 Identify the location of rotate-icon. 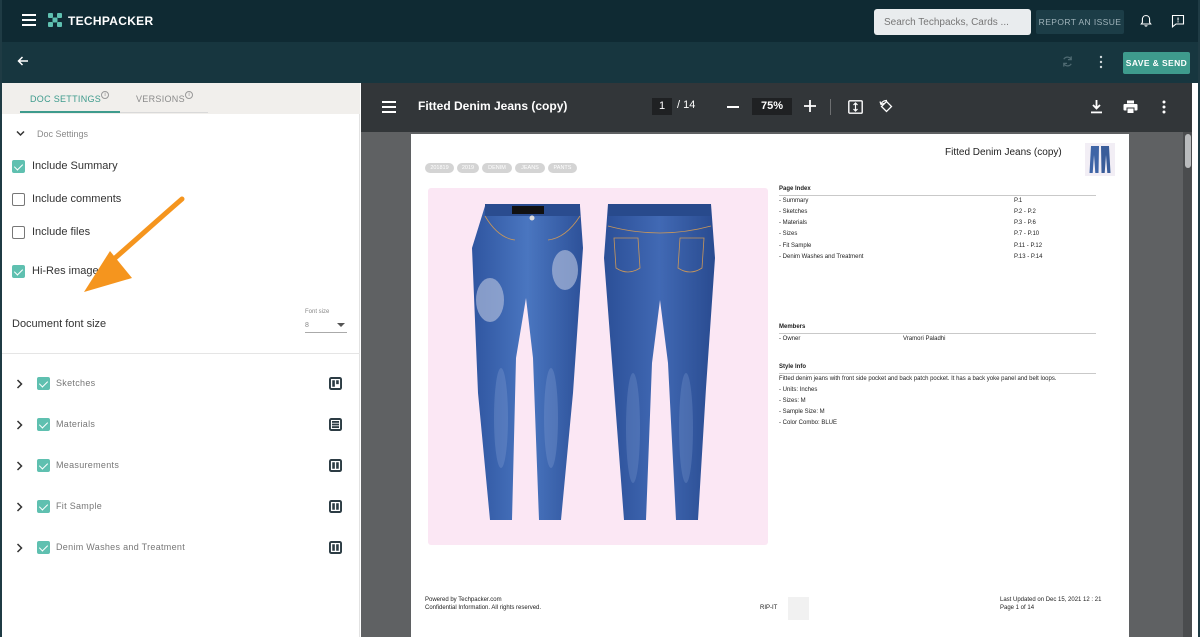
(886, 106).